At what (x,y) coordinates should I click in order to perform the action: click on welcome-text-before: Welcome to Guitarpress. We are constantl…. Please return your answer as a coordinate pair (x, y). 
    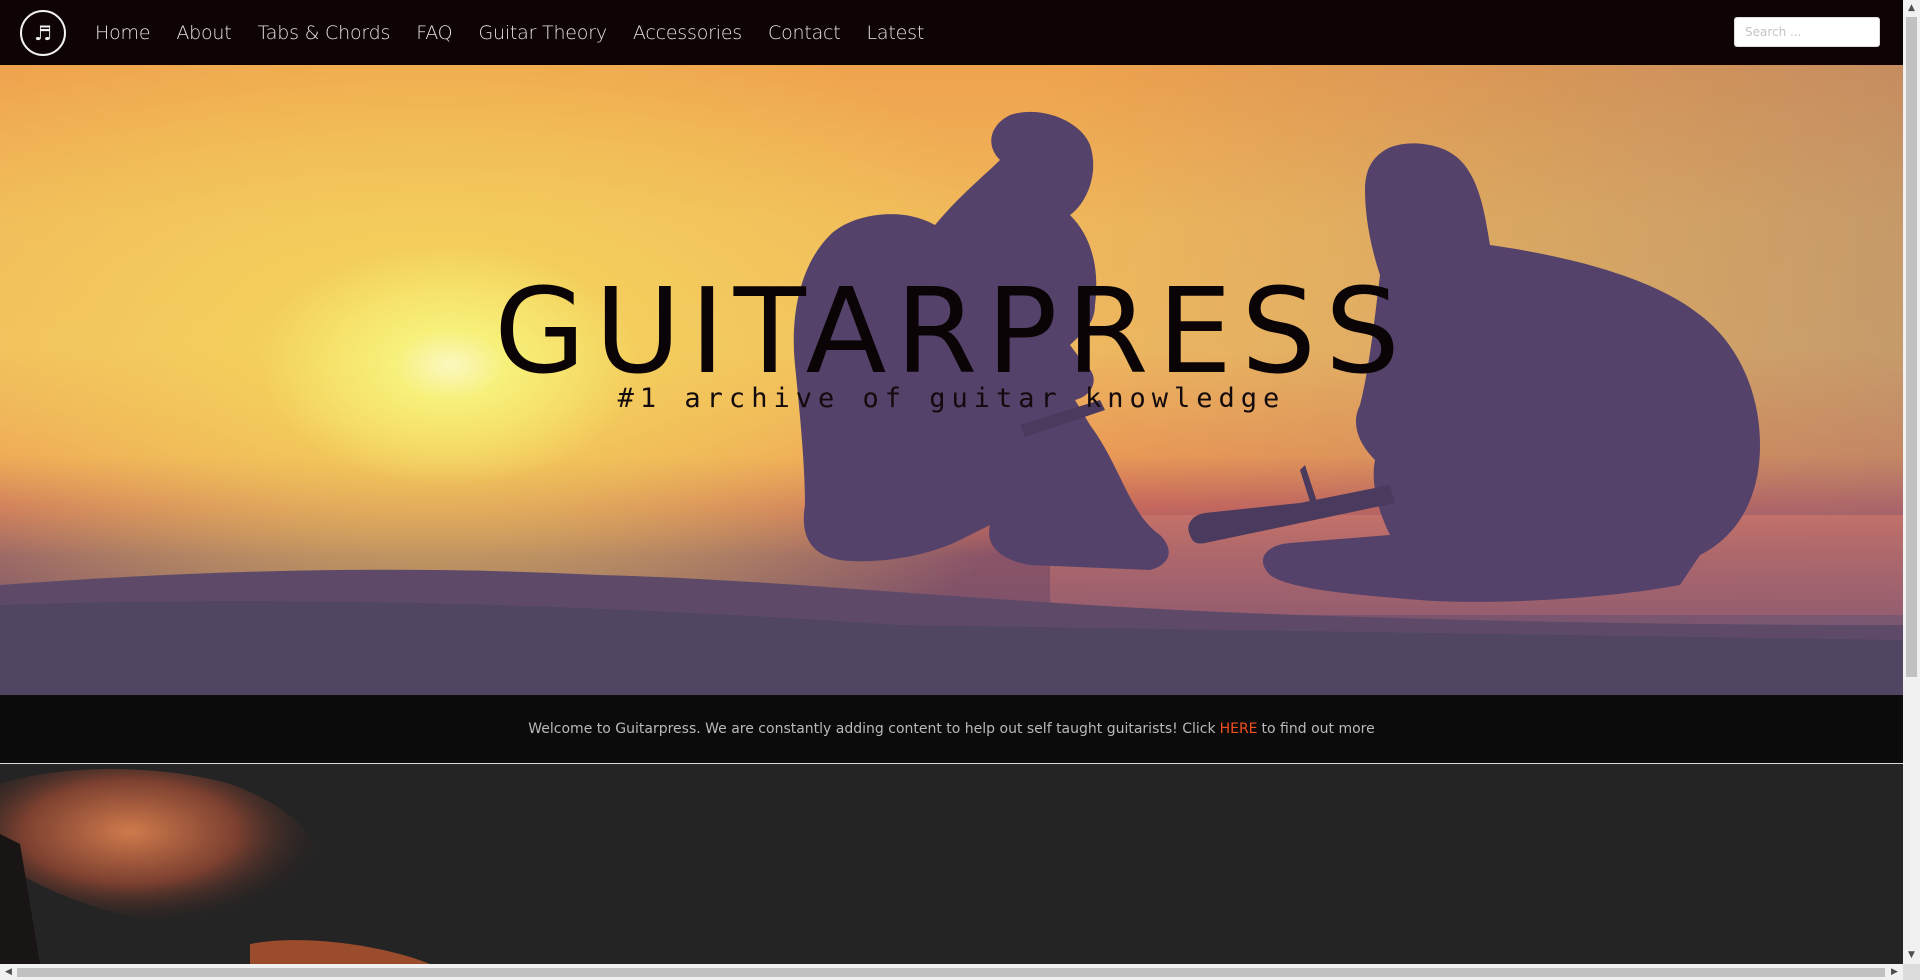
    Looking at the image, I should click on (872, 729).